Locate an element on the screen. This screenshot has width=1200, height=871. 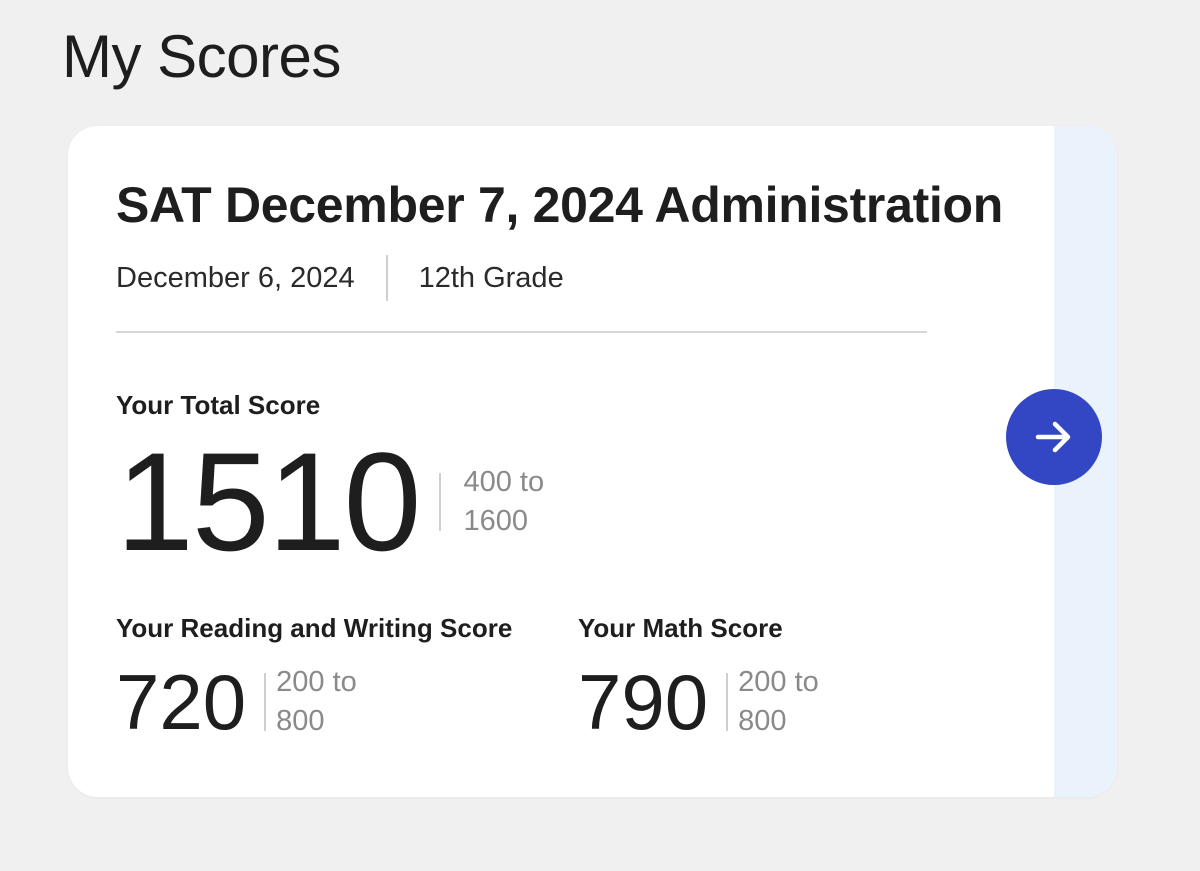
total-score-label: Your Total Score is located at coordinates (218, 405).